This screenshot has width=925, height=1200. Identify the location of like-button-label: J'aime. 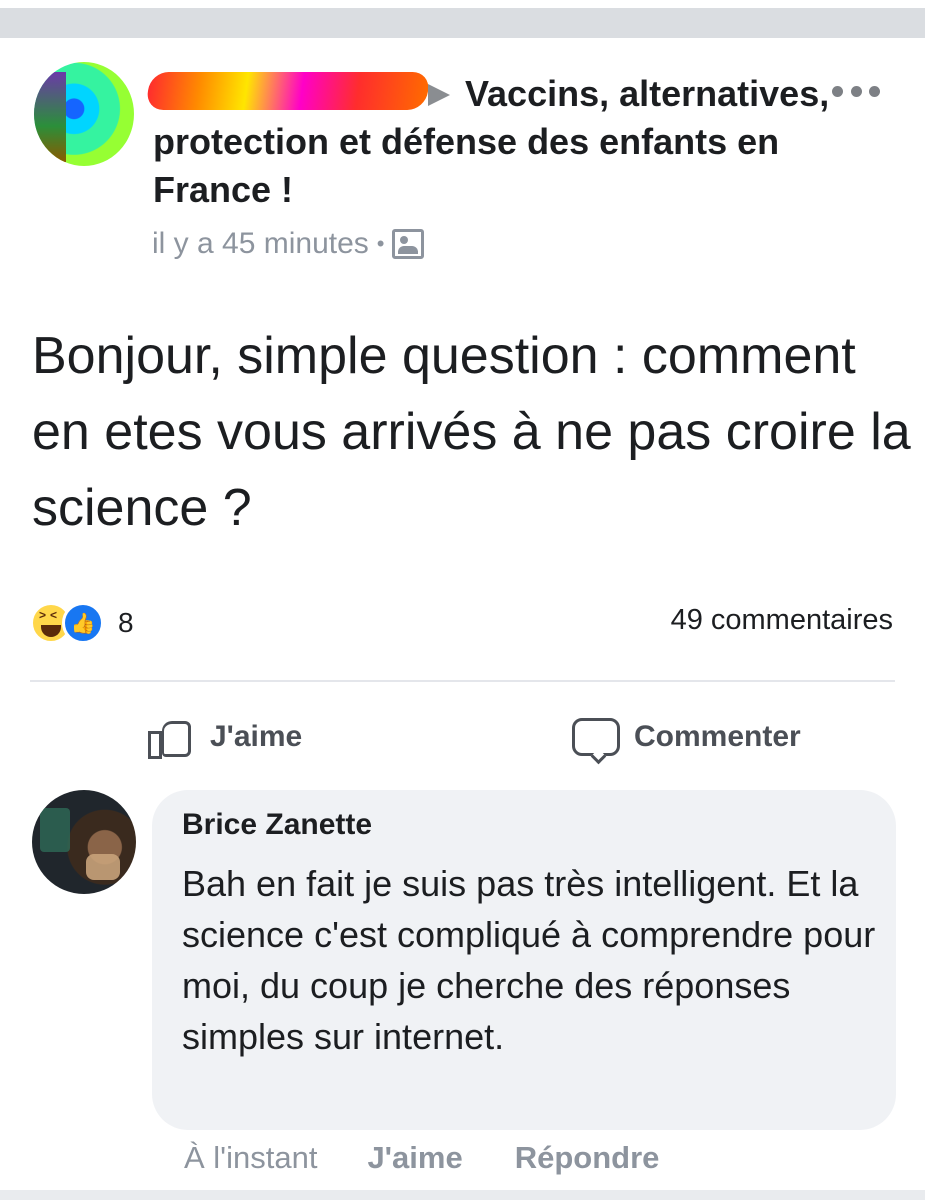
(256, 736).